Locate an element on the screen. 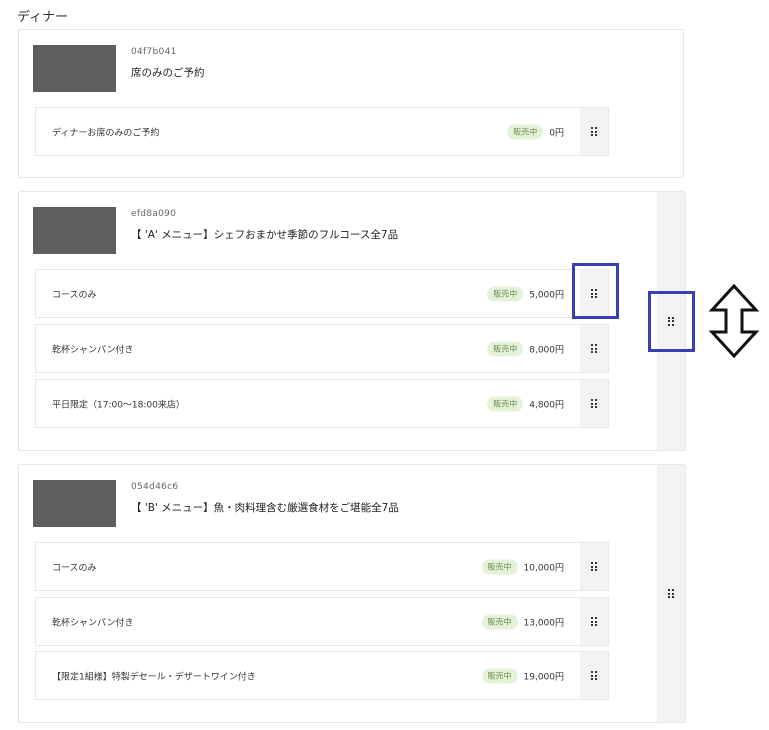  group-title: 席のみのご予約 is located at coordinates (168, 73).